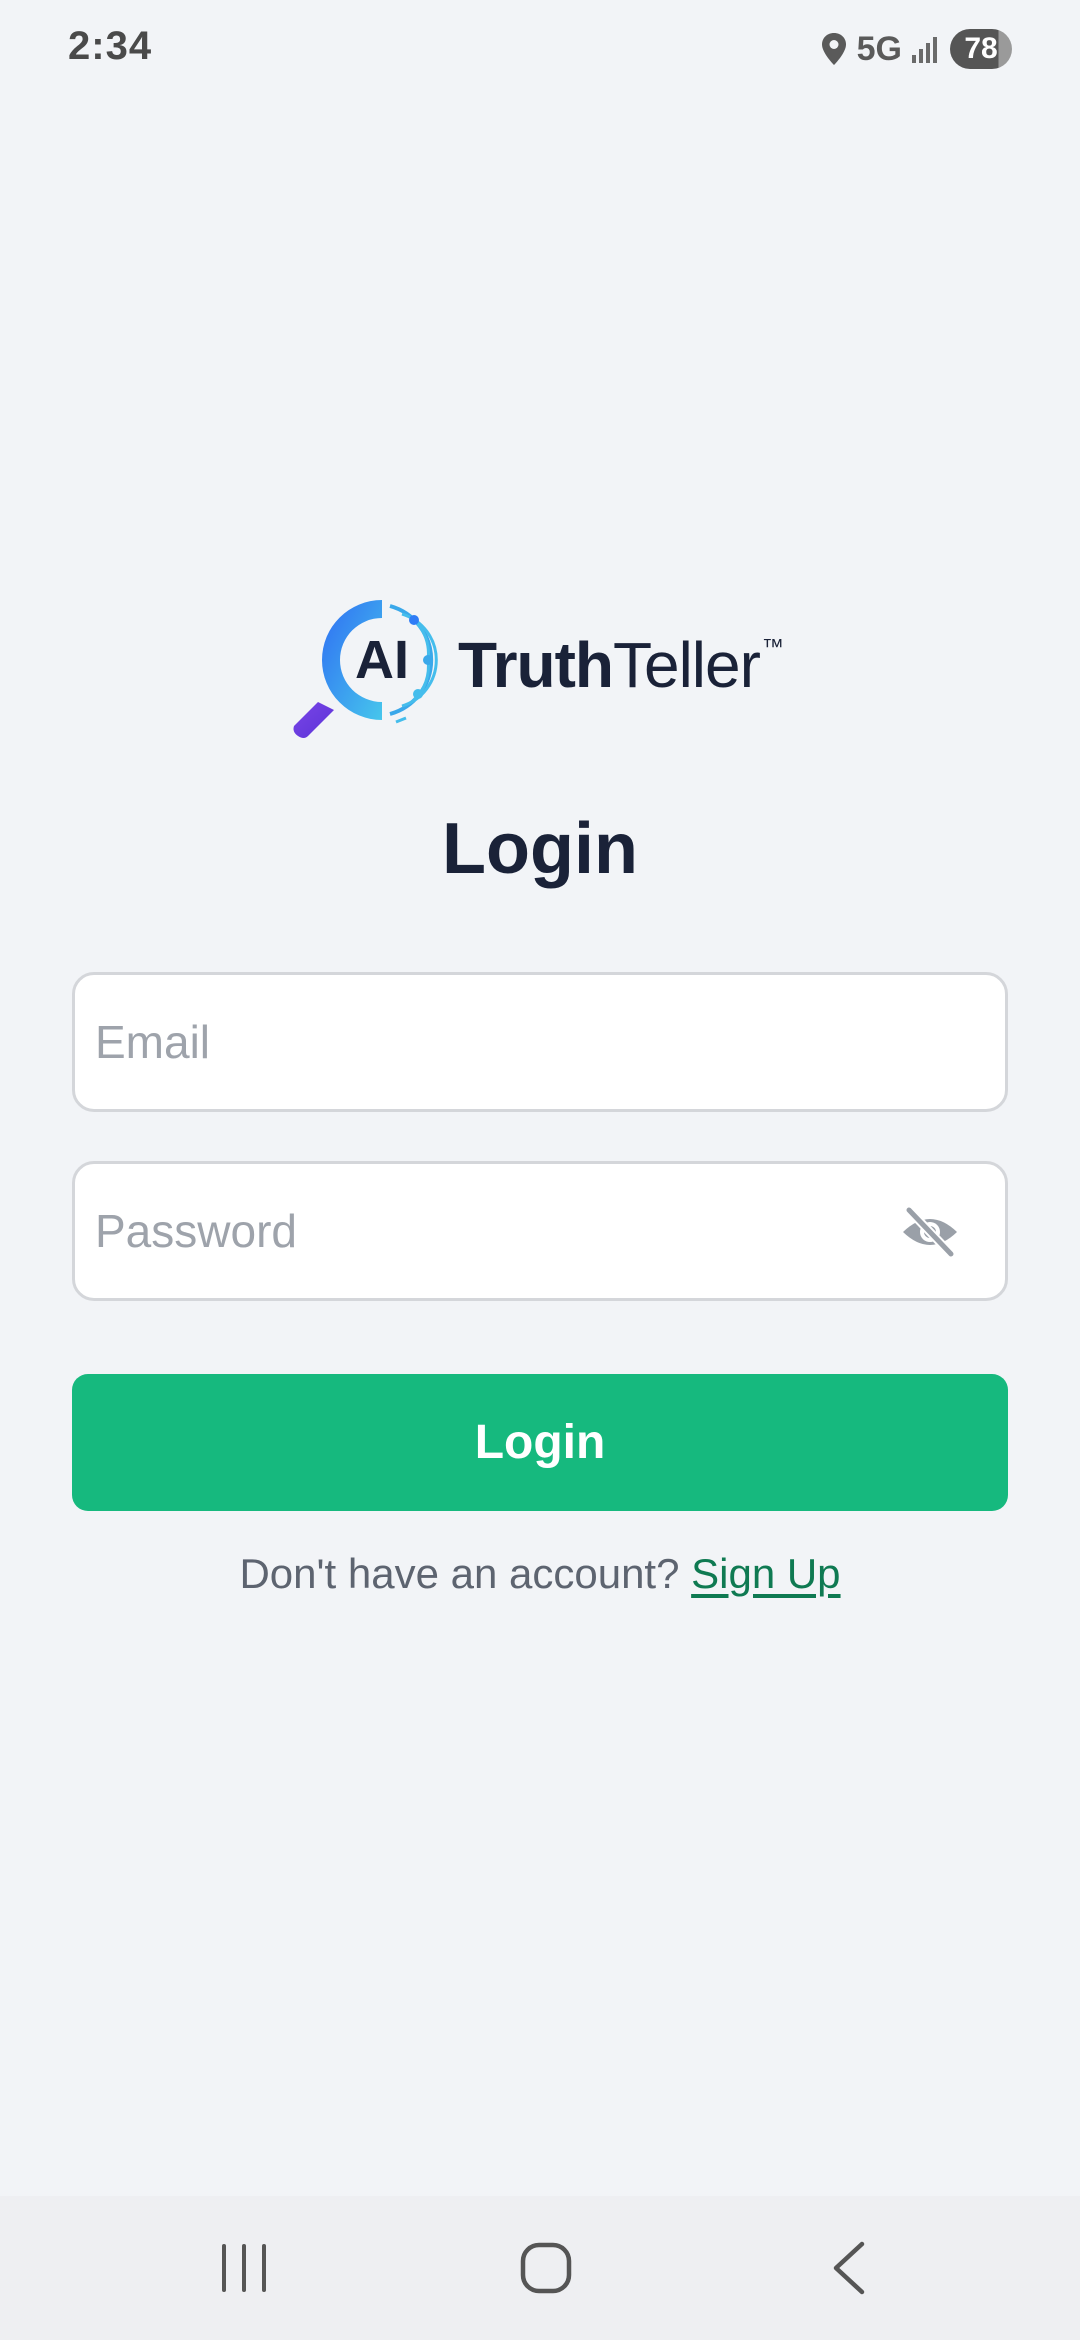 The image size is (1080, 2340). Describe the element at coordinates (540, 50) in the screenshot. I see `status-bar: 2:34 5G 78` at that location.